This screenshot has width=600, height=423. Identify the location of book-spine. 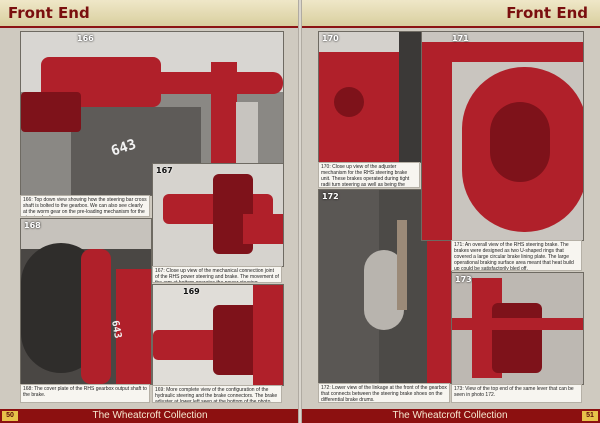
(300, 211).